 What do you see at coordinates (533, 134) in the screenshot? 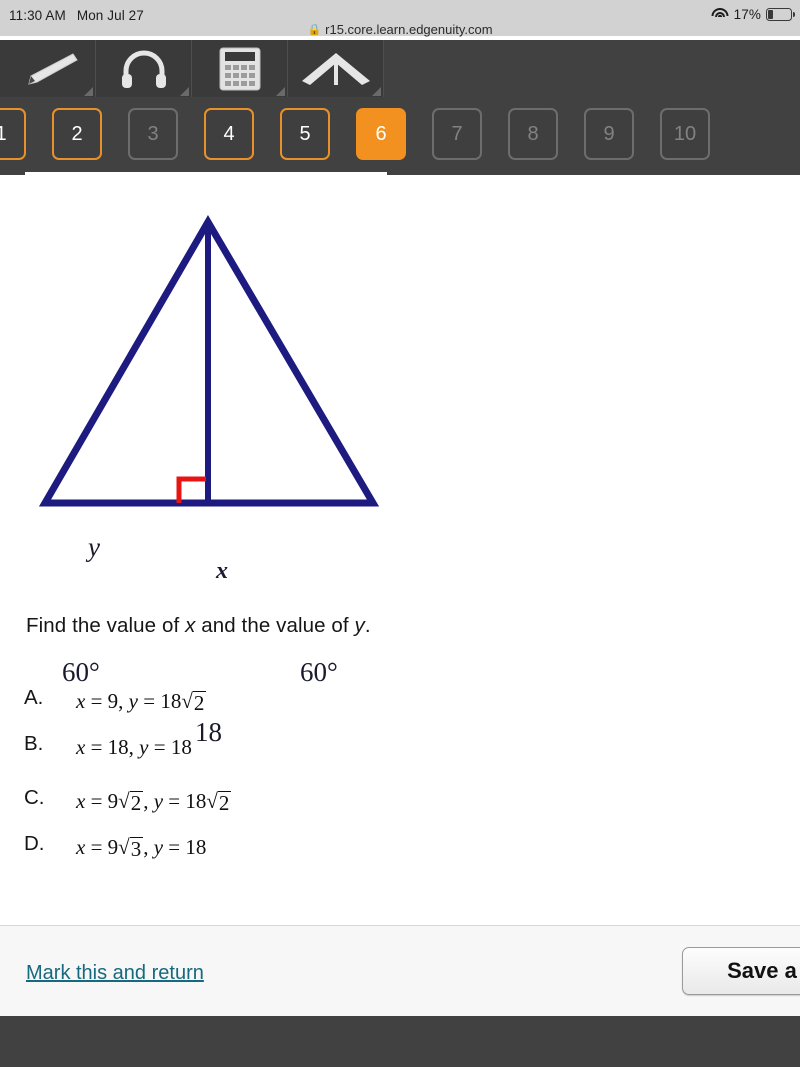
I see `question-number-8: 8` at bounding box center [533, 134].